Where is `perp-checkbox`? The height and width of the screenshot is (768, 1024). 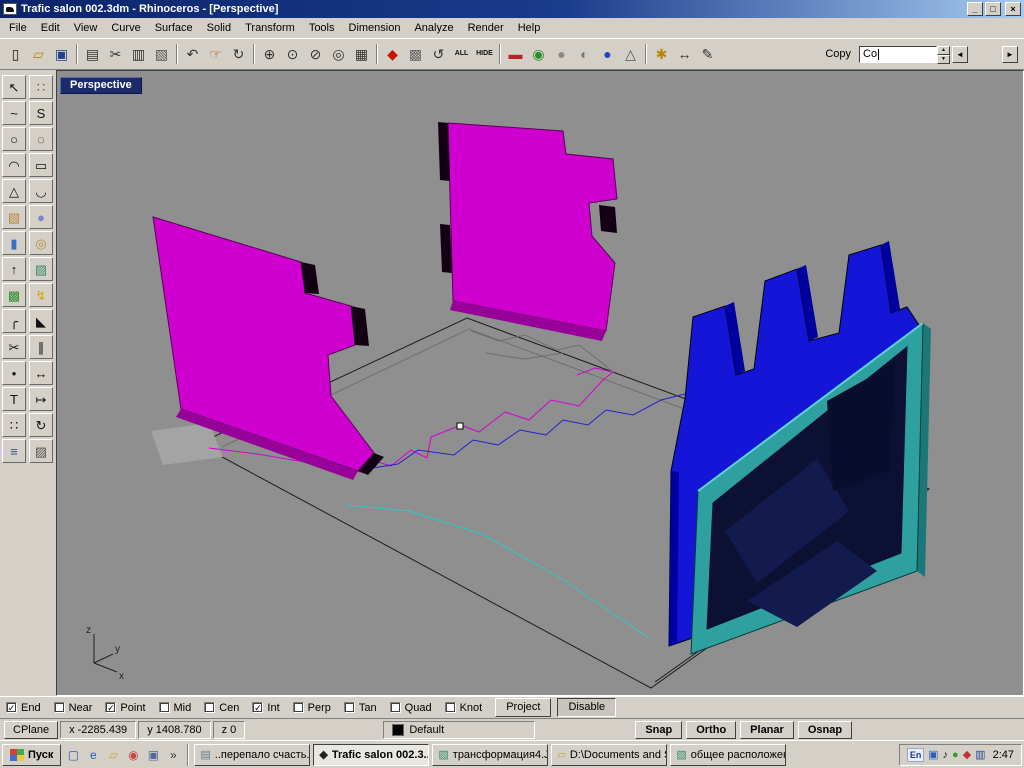 perp-checkbox is located at coordinates (298, 707).